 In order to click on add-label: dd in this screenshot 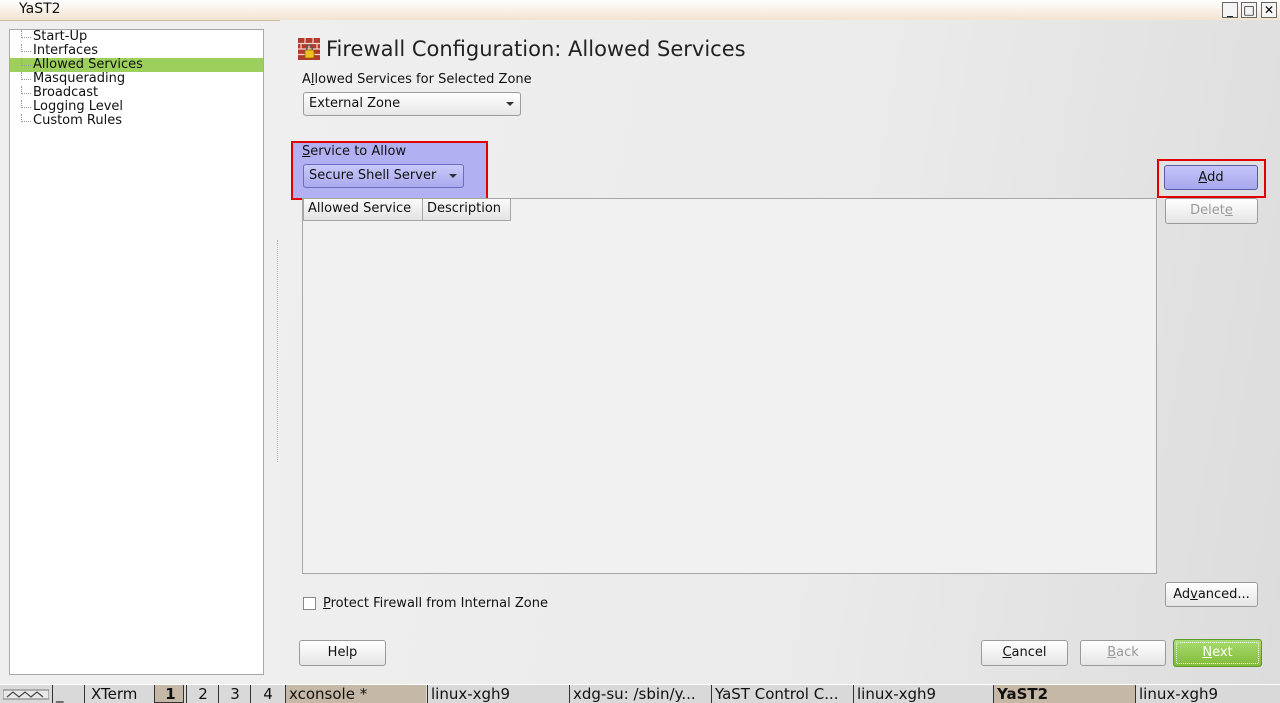, I will do `click(1215, 177)`.